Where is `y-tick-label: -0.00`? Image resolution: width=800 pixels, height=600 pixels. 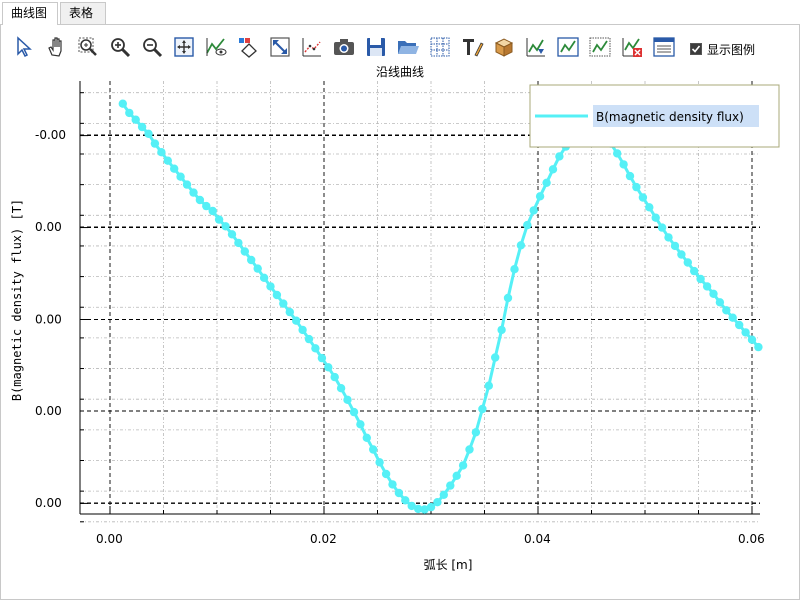
y-tick-label: -0.00 is located at coordinates (50, 135).